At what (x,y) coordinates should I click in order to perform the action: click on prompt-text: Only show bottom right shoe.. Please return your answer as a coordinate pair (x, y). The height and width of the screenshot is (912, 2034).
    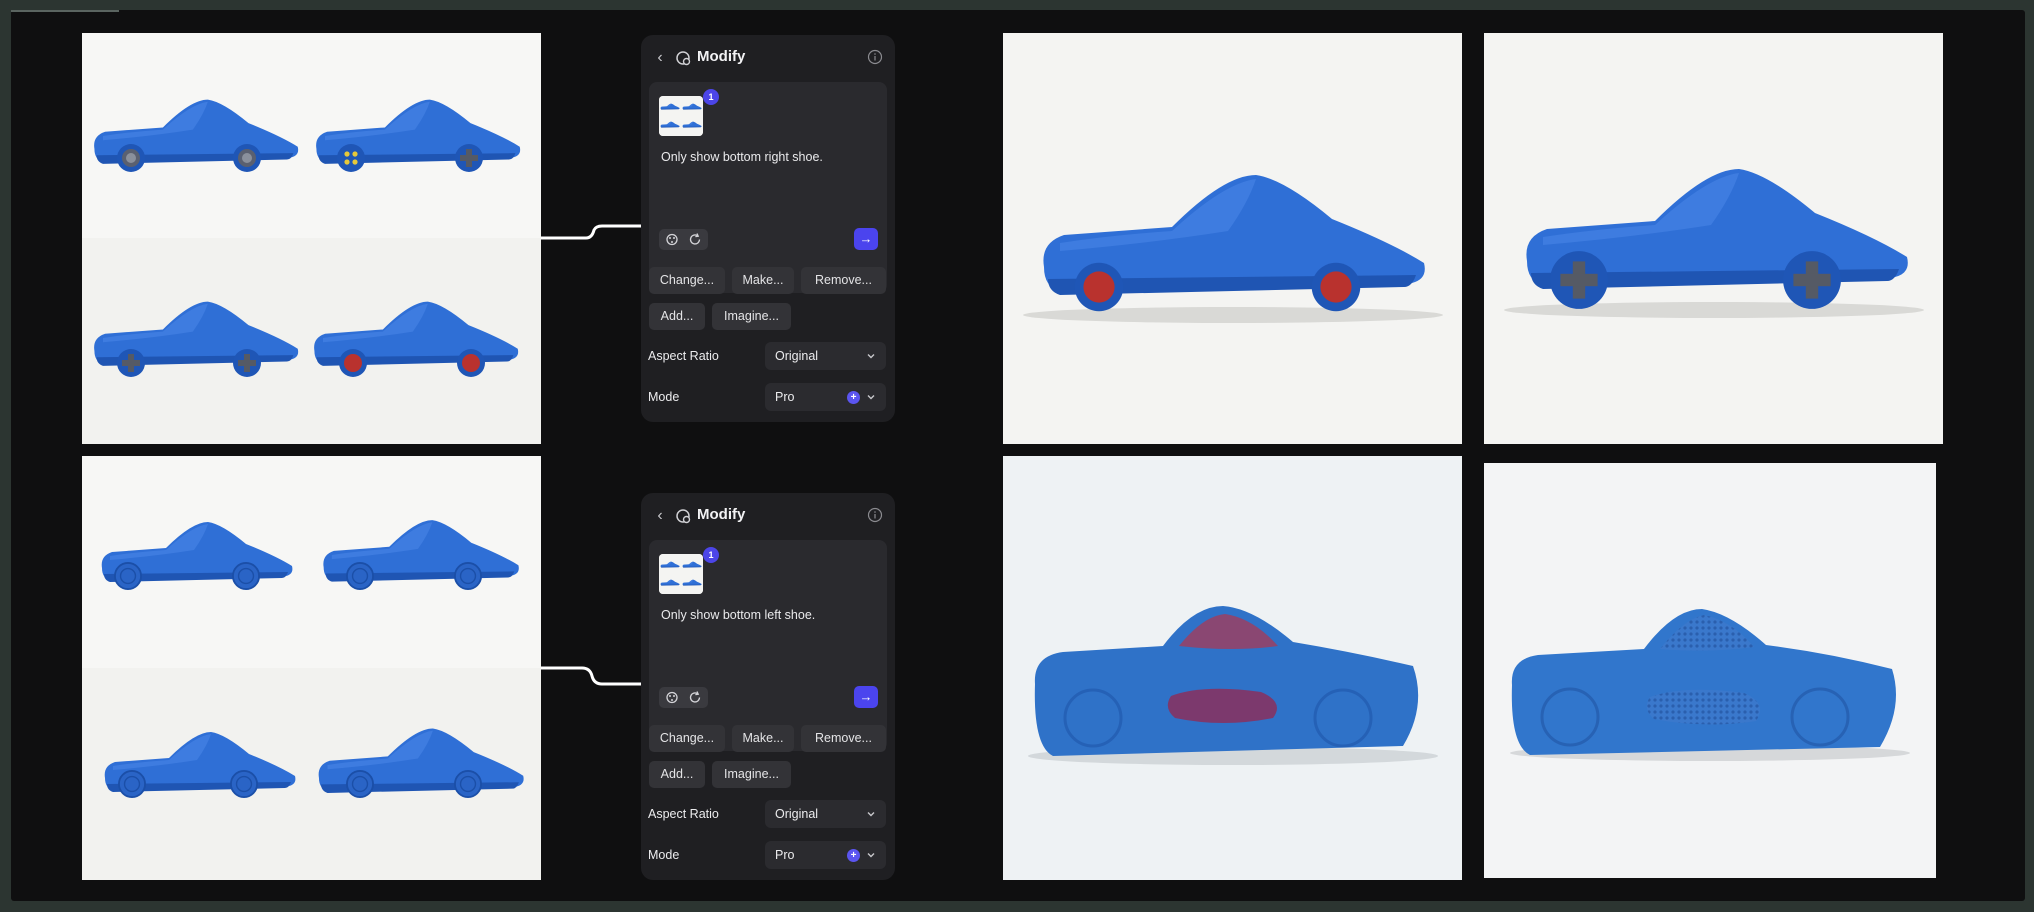
    Looking at the image, I should click on (742, 157).